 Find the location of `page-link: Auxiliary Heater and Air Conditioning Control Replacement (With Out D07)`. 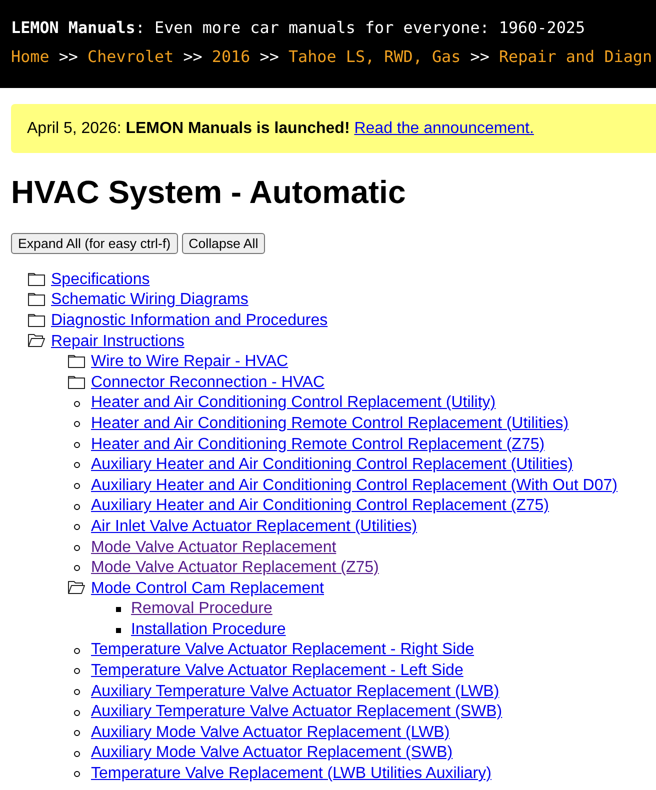

page-link: Auxiliary Heater and Air Conditioning Control Replacement (With Out D07) is located at coordinates (354, 486).